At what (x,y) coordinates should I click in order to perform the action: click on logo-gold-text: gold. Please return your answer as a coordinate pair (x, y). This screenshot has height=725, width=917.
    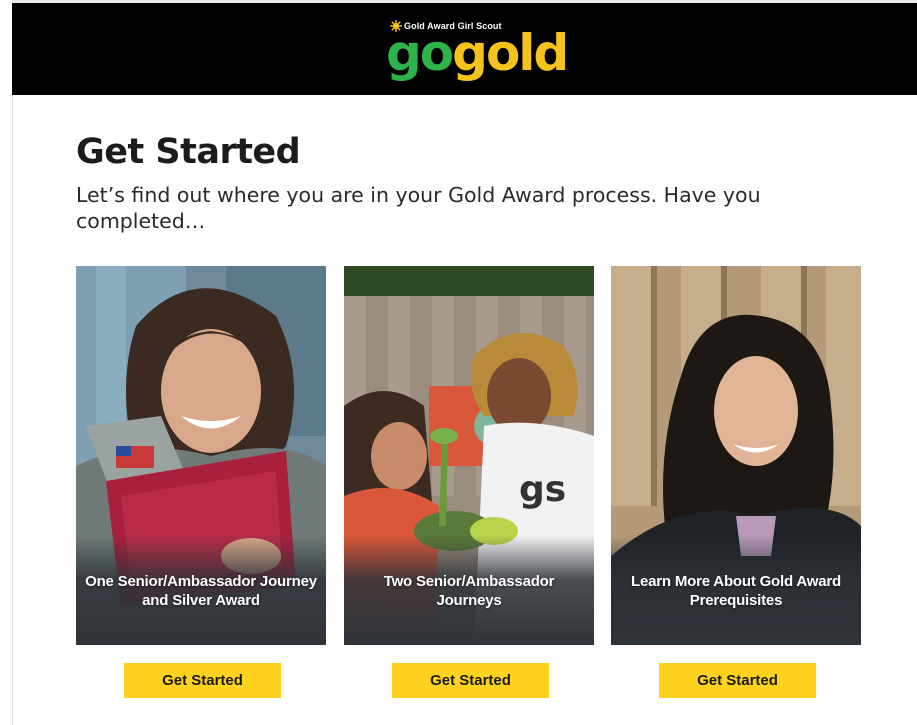
    Looking at the image, I should click on (510, 53).